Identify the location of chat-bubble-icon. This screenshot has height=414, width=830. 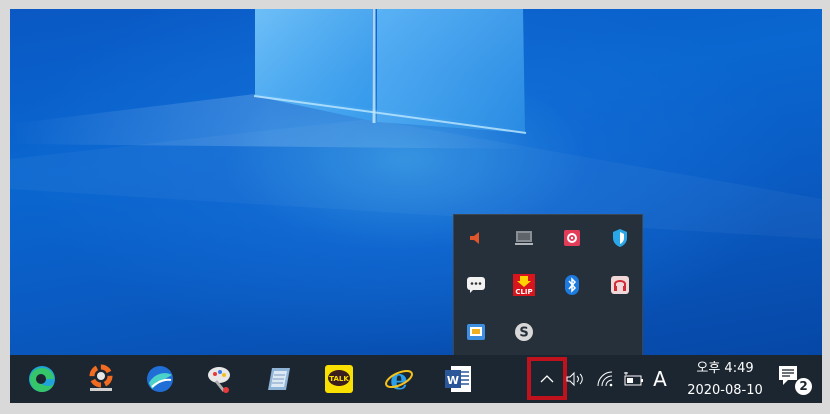
(476, 285).